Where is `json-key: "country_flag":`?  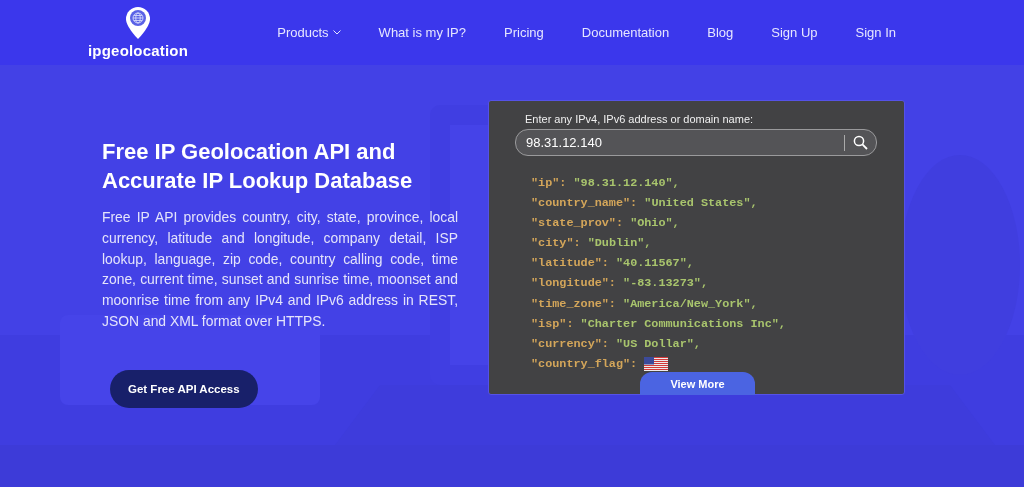
json-key: "country_flag": is located at coordinates (584, 363).